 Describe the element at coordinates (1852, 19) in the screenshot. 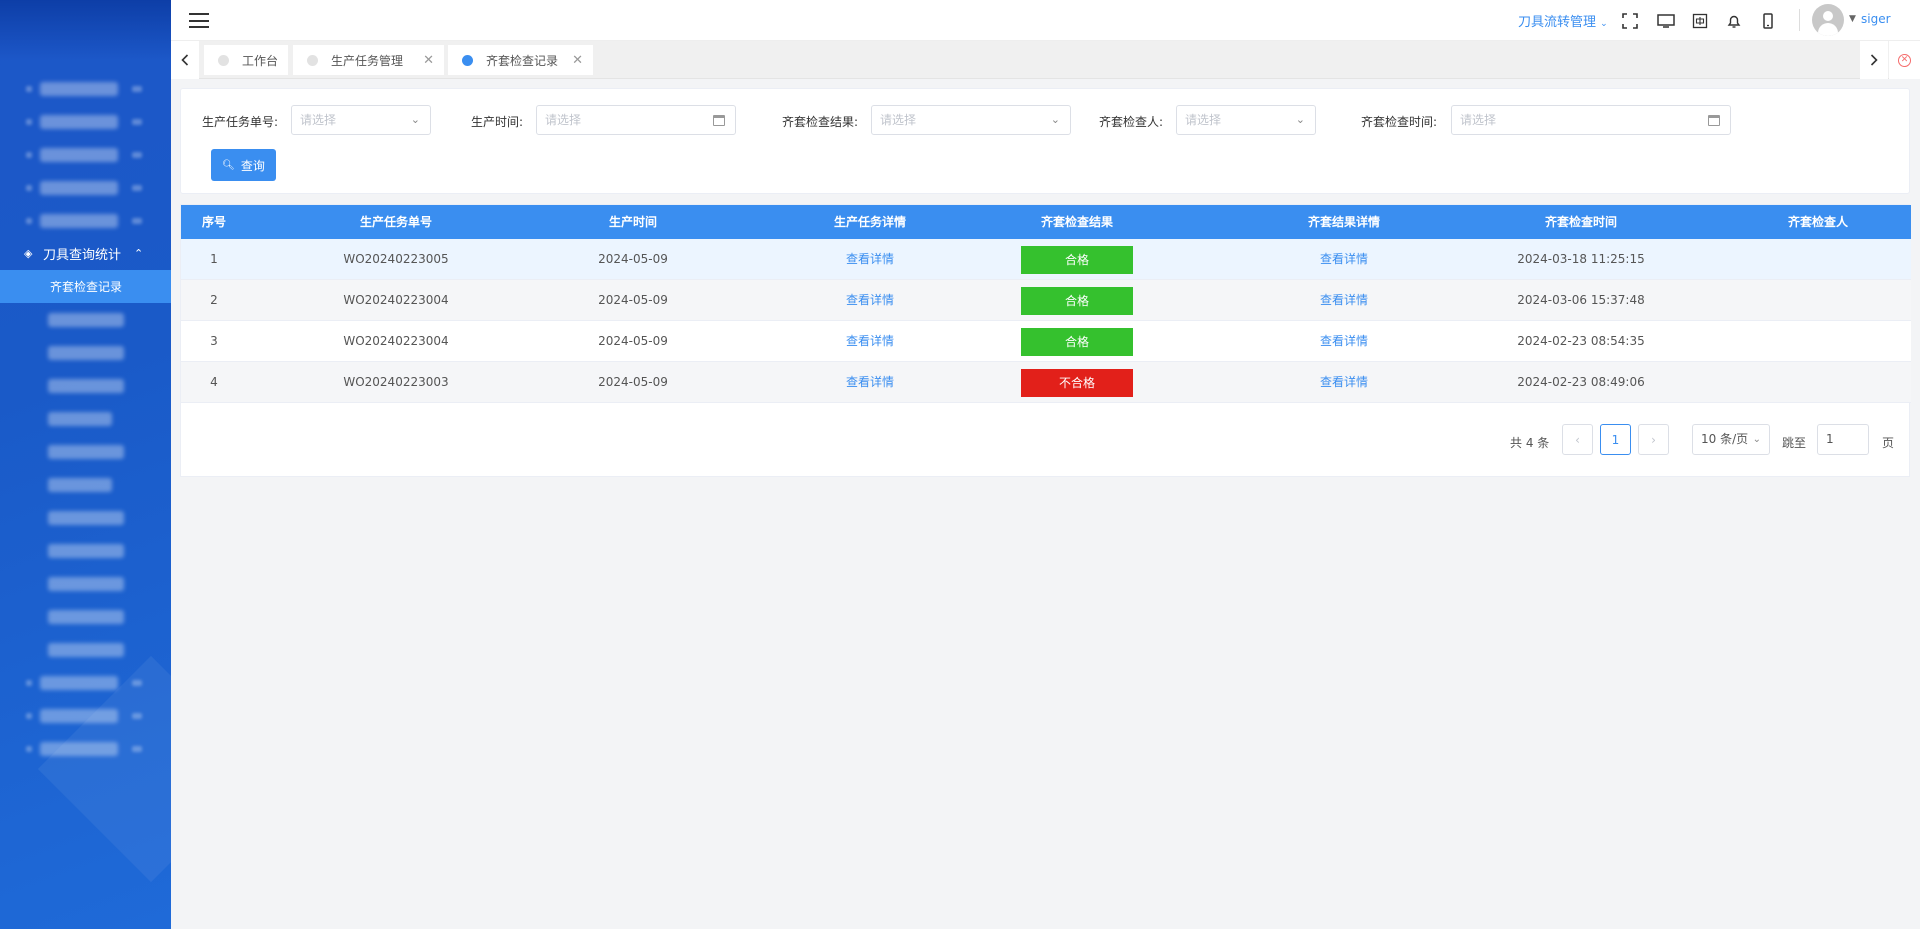

I see `caret-down-icon: ▼` at that location.